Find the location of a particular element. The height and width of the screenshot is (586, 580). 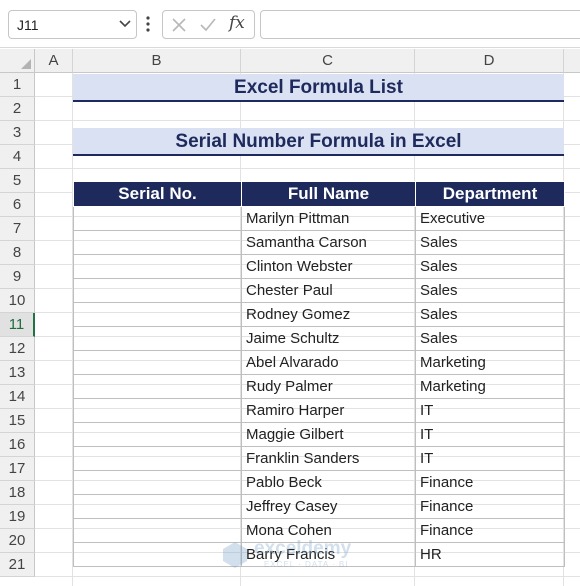

cell-department: Executive is located at coordinates (490, 218).